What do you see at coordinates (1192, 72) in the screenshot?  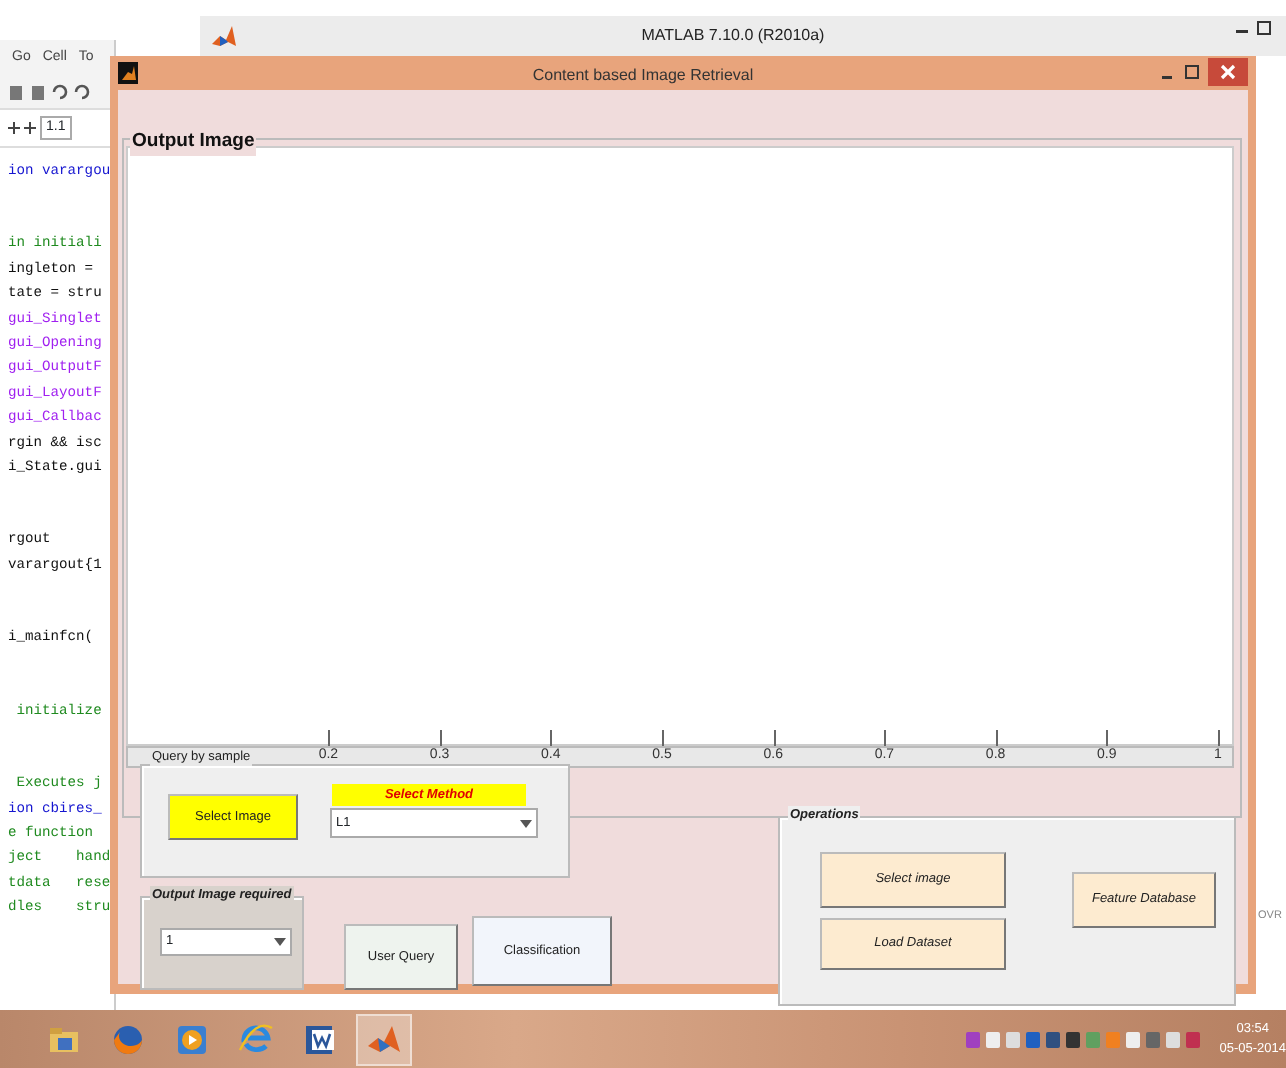 I see `maximize-button` at bounding box center [1192, 72].